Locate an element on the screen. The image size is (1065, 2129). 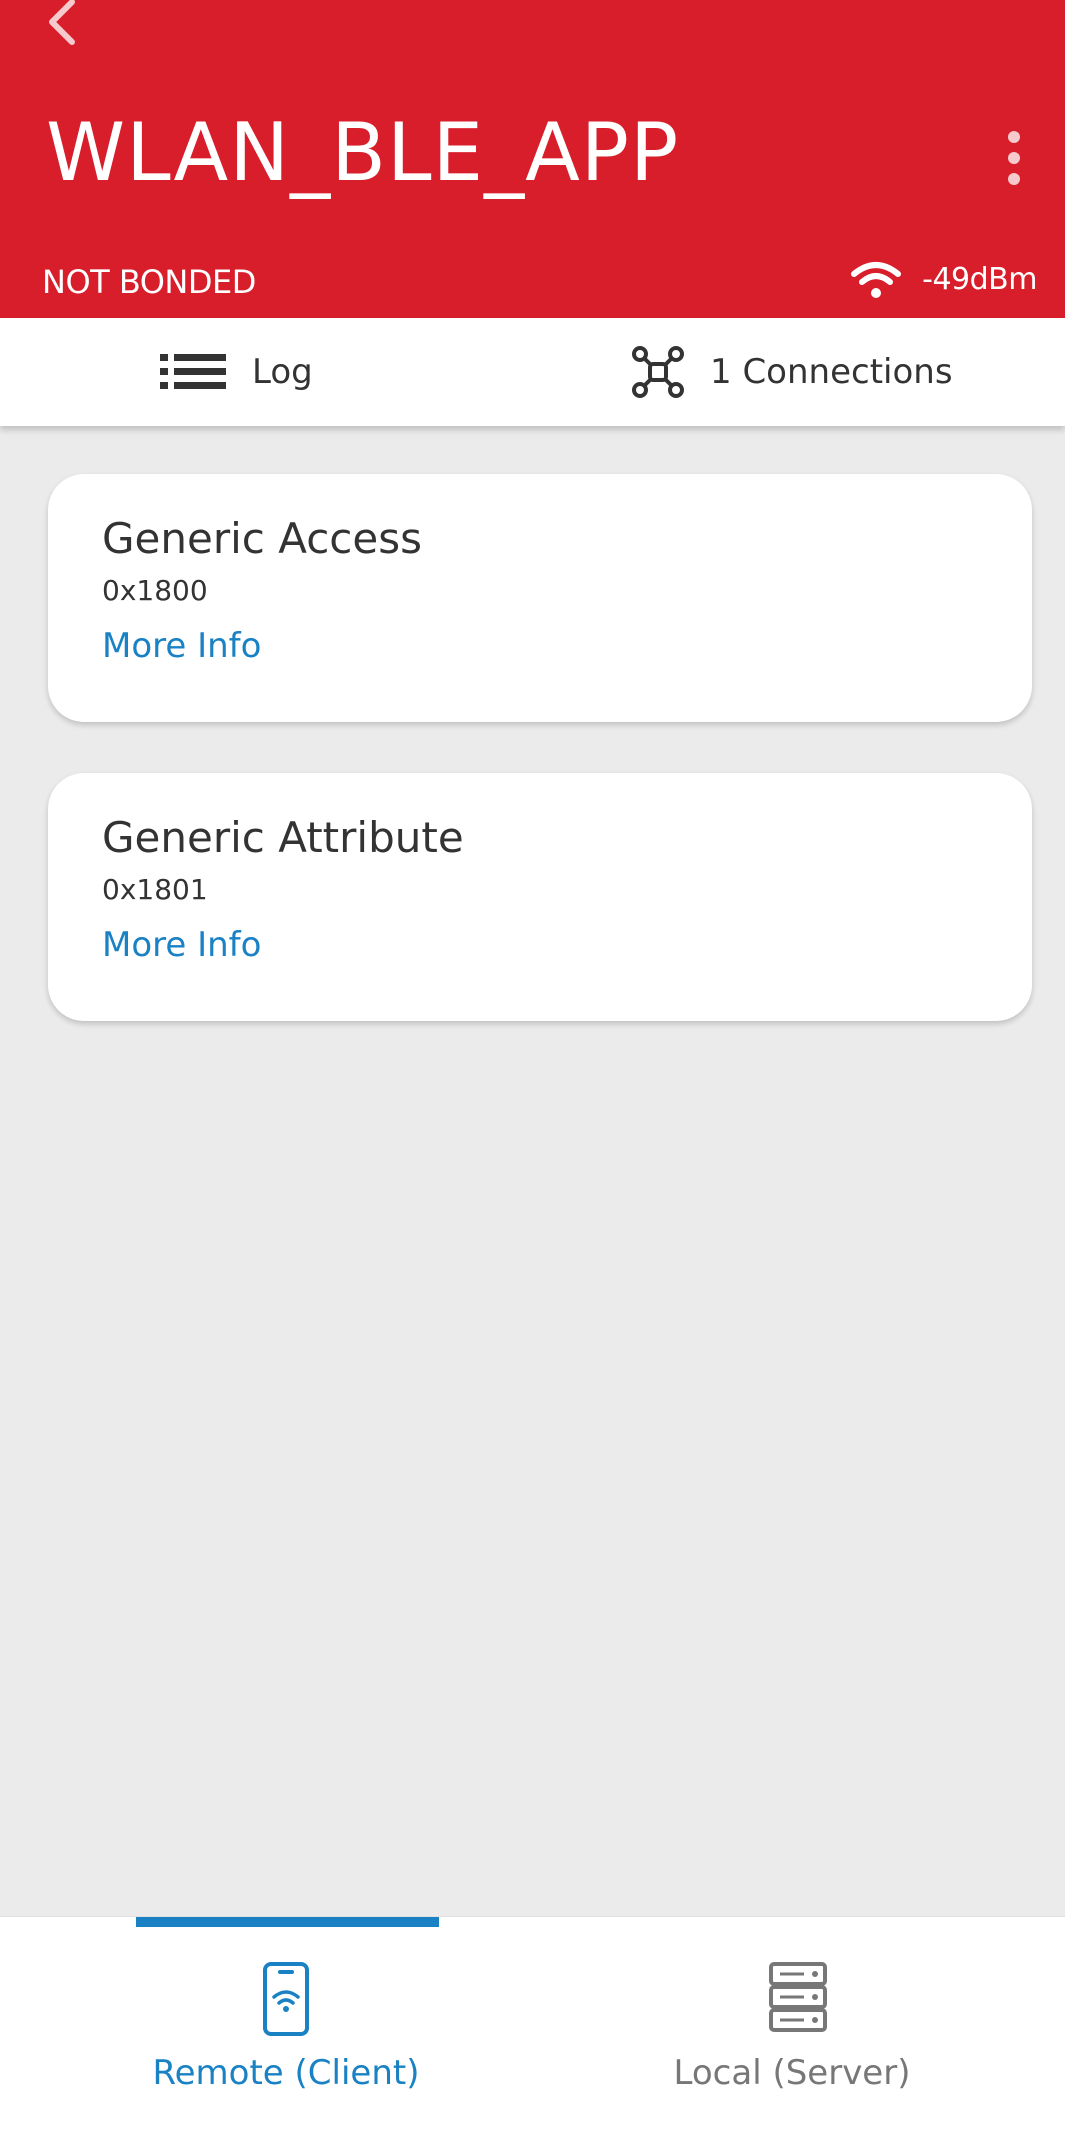
service-name: Generic Access is located at coordinates (262, 538).